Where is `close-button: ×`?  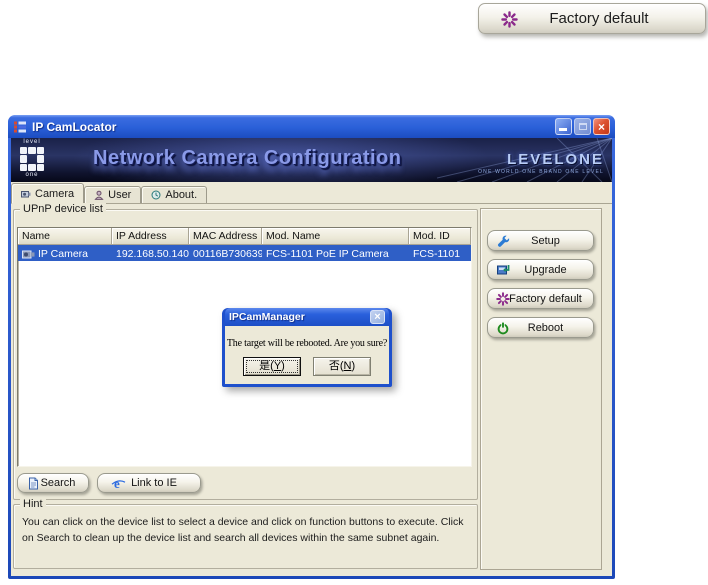 close-button: × is located at coordinates (601, 126).